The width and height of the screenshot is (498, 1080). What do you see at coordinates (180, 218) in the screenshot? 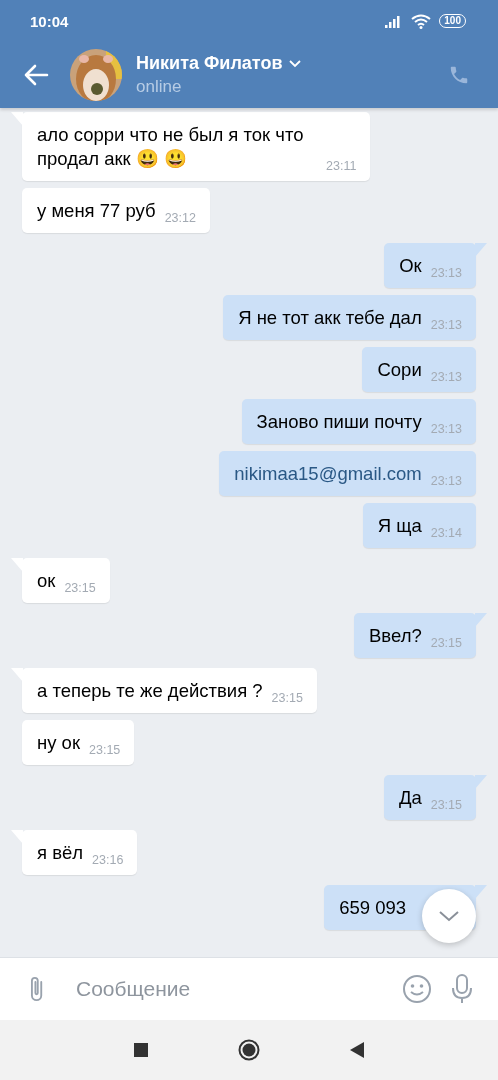
I see `message-time: 23:12` at bounding box center [180, 218].